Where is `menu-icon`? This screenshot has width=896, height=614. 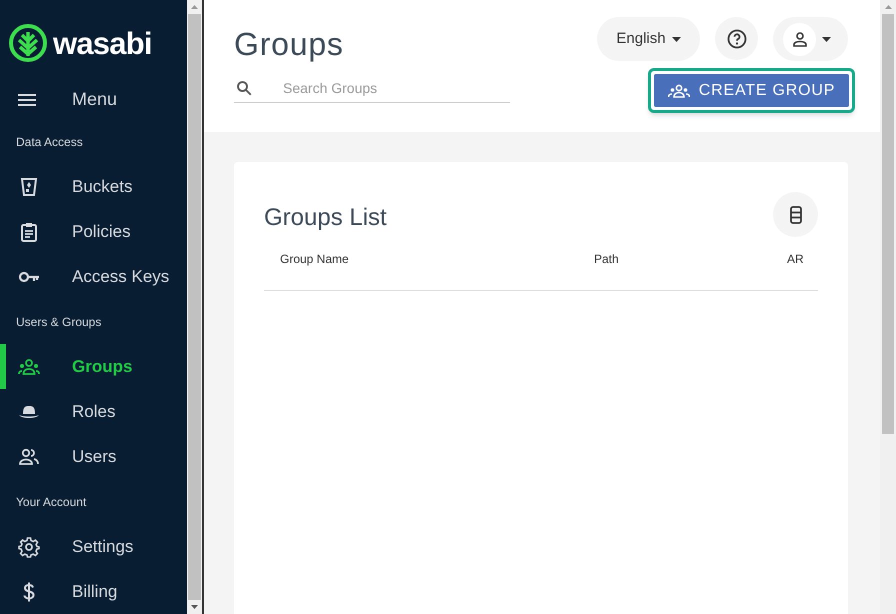 menu-icon is located at coordinates (27, 99).